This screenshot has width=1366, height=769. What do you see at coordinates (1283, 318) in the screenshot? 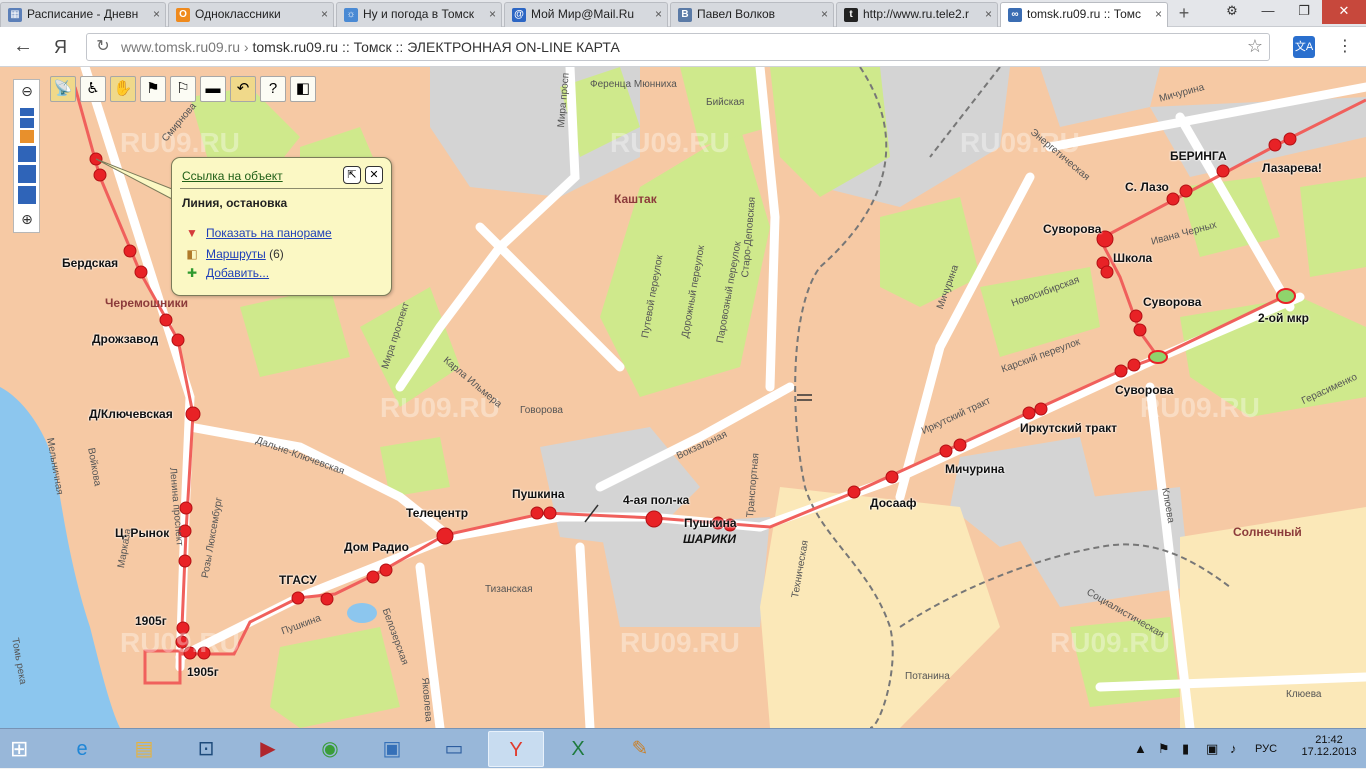
I see `tram-stop-label: 2-ой мкр` at bounding box center [1283, 318].